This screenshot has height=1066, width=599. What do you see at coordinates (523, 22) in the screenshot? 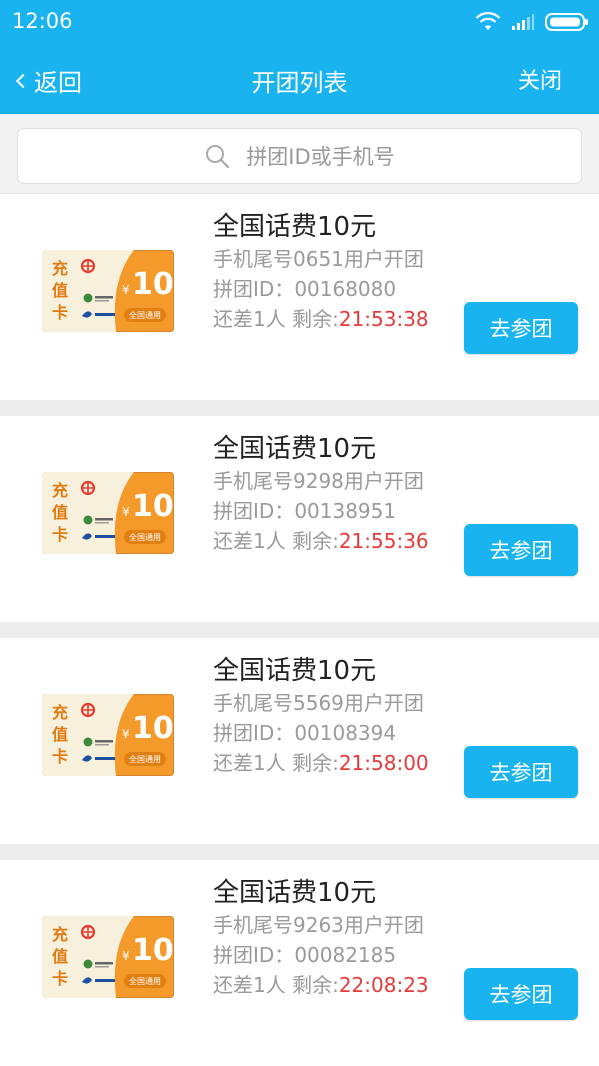
I see `signal-icon` at bounding box center [523, 22].